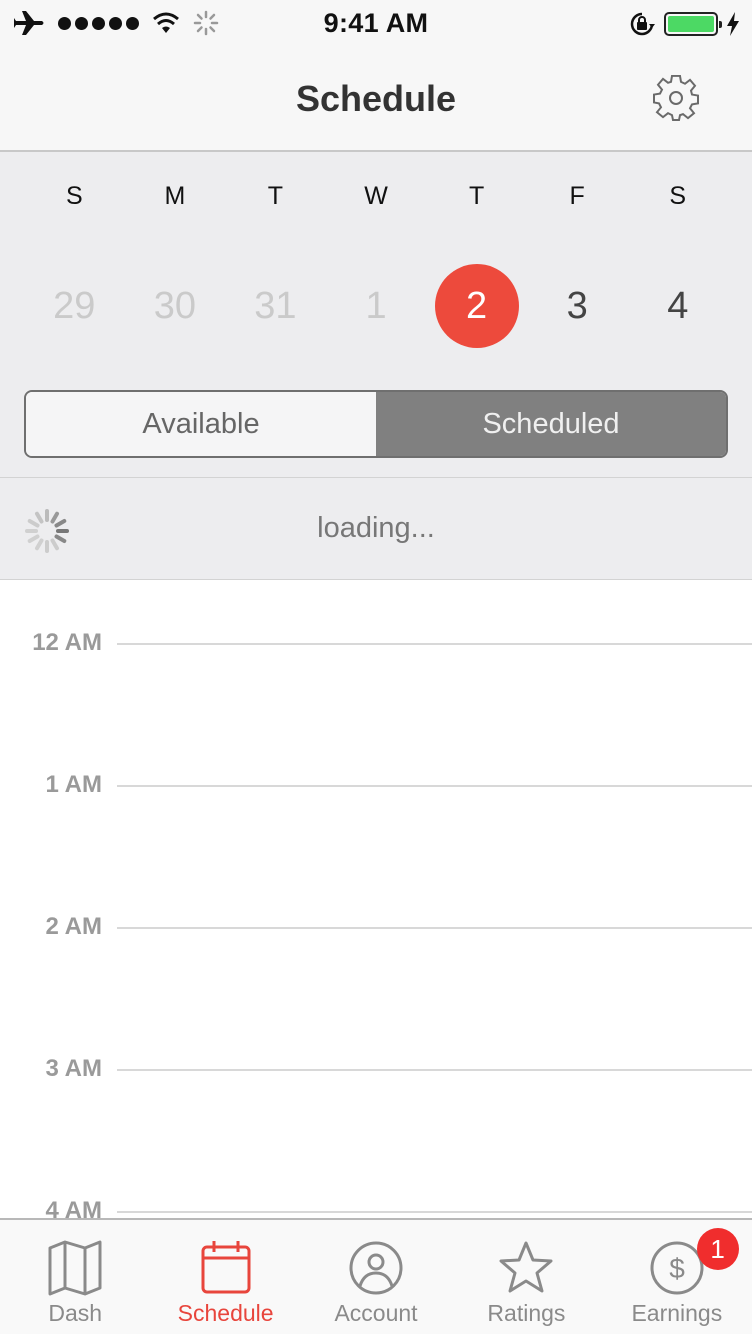  I want to click on date-label: 2, so click(477, 306).